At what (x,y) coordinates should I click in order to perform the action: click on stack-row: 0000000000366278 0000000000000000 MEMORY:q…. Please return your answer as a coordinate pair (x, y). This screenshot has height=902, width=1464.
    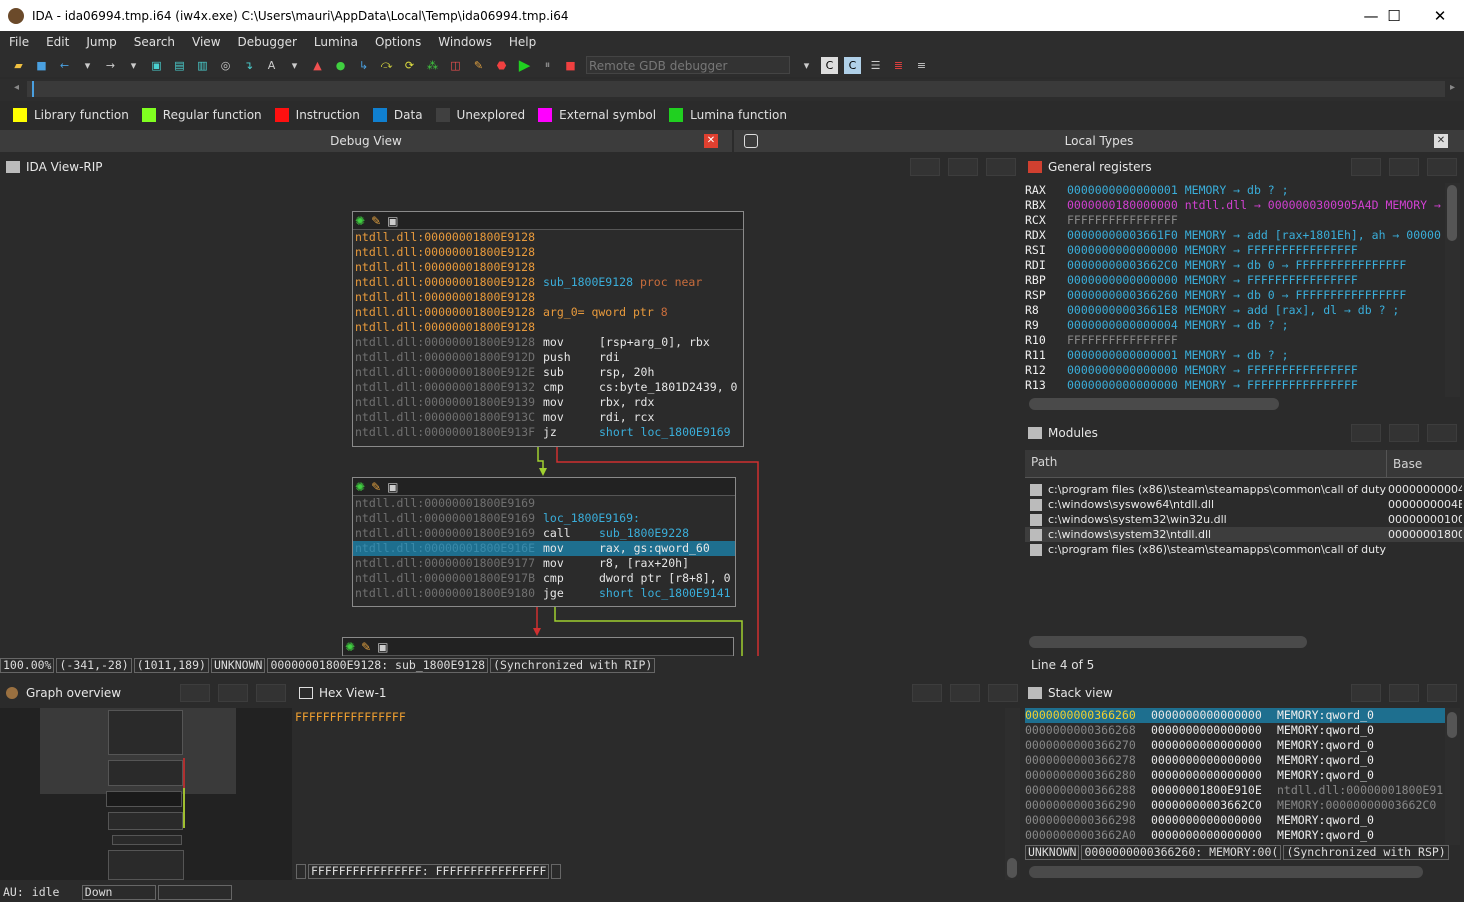
    Looking at the image, I should click on (1235, 760).